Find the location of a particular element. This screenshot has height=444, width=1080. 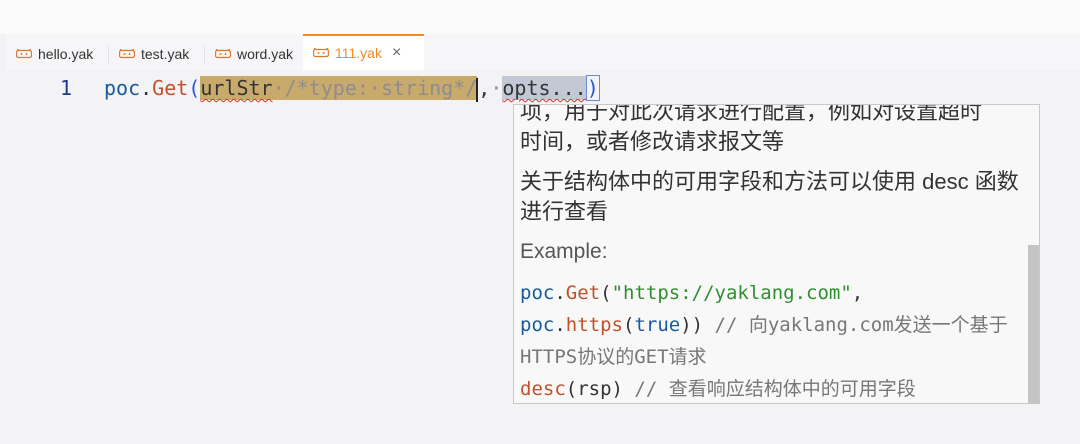

code-token-open-paren: ( is located at coordinates (194, 88).